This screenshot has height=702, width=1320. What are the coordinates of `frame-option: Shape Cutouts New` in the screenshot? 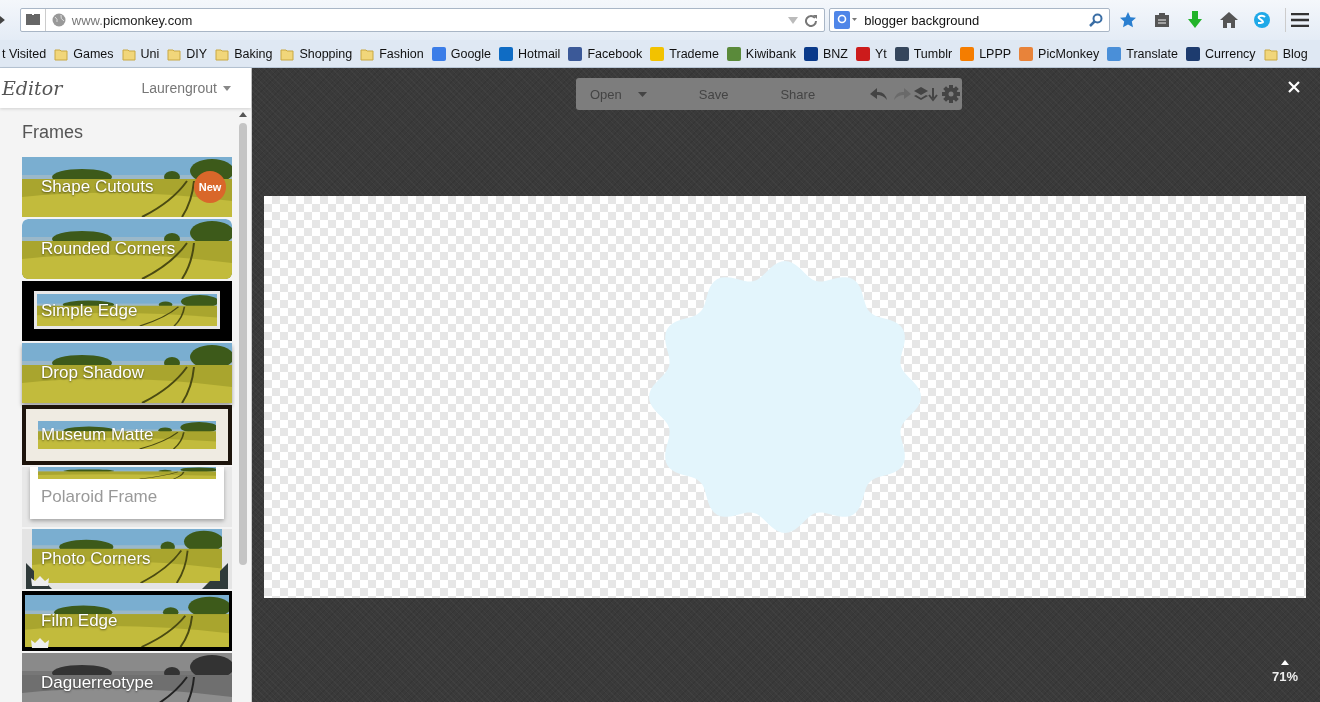 It's located at (127, 187).